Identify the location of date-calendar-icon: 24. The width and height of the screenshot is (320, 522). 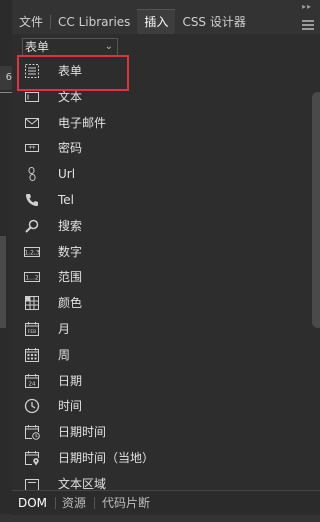
(32, 381).